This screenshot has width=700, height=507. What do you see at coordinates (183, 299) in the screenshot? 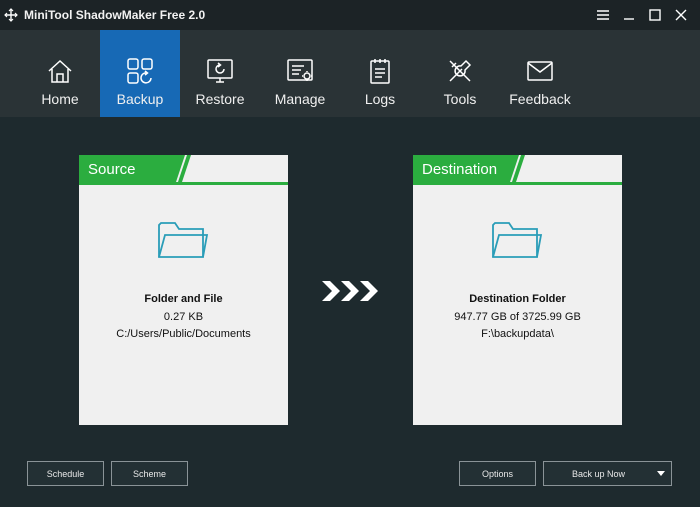
I see `source-name: Folder and File` at bounding box center [183, 299].